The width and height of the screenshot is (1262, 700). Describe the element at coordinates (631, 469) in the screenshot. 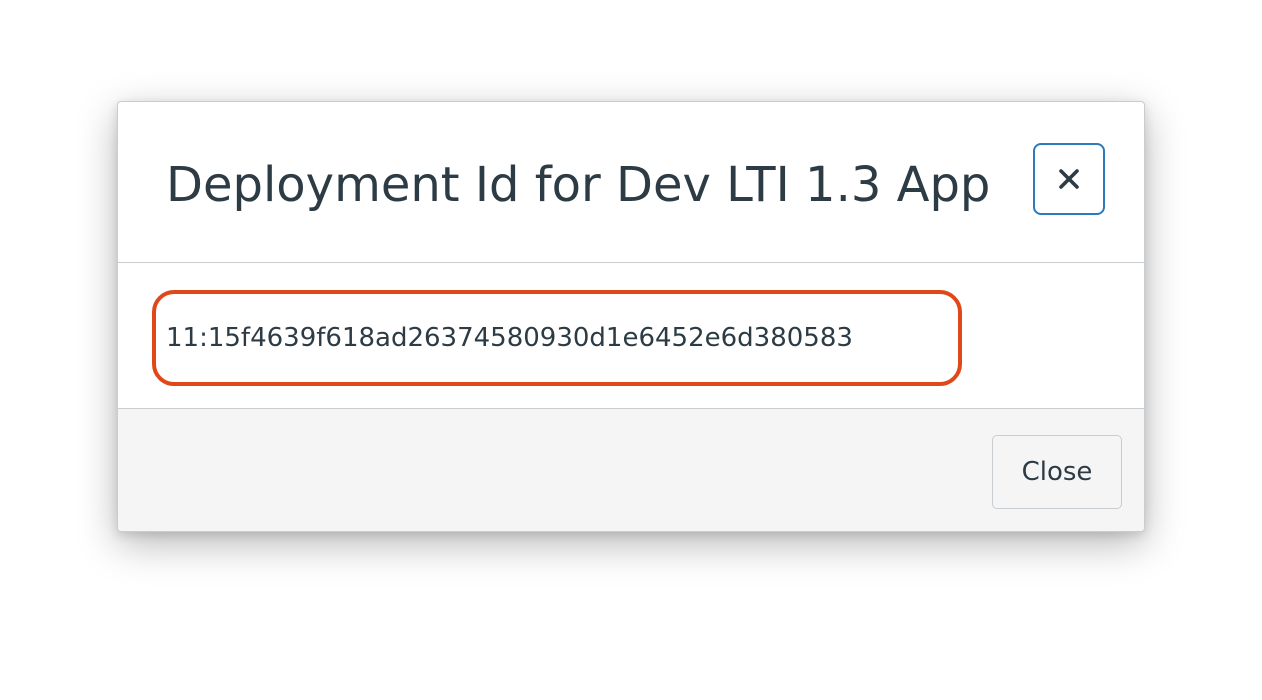

I see `dialog-footer: Close` at that location.